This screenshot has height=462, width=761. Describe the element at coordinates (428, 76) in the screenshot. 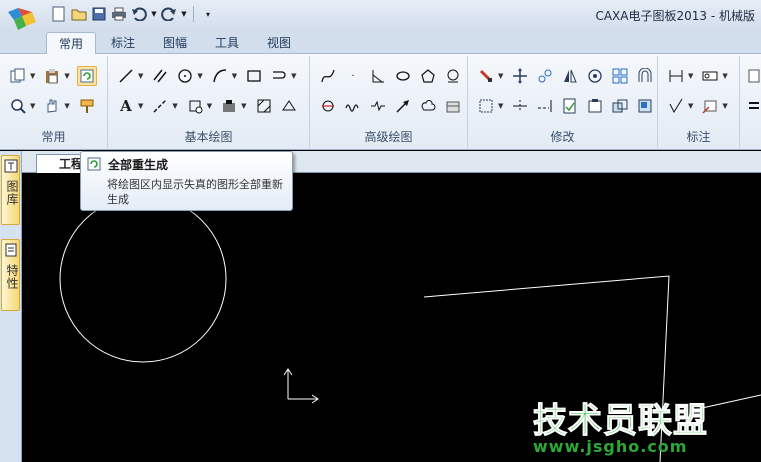

I see `polygon-icon` at that location.